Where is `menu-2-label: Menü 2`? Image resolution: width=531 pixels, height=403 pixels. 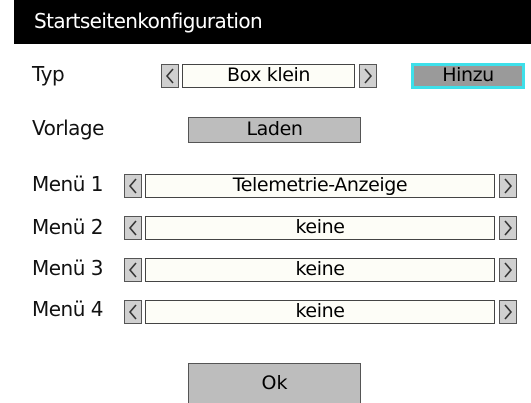
menu-2-label: Menü 2 is located at coordinates (68, 227).